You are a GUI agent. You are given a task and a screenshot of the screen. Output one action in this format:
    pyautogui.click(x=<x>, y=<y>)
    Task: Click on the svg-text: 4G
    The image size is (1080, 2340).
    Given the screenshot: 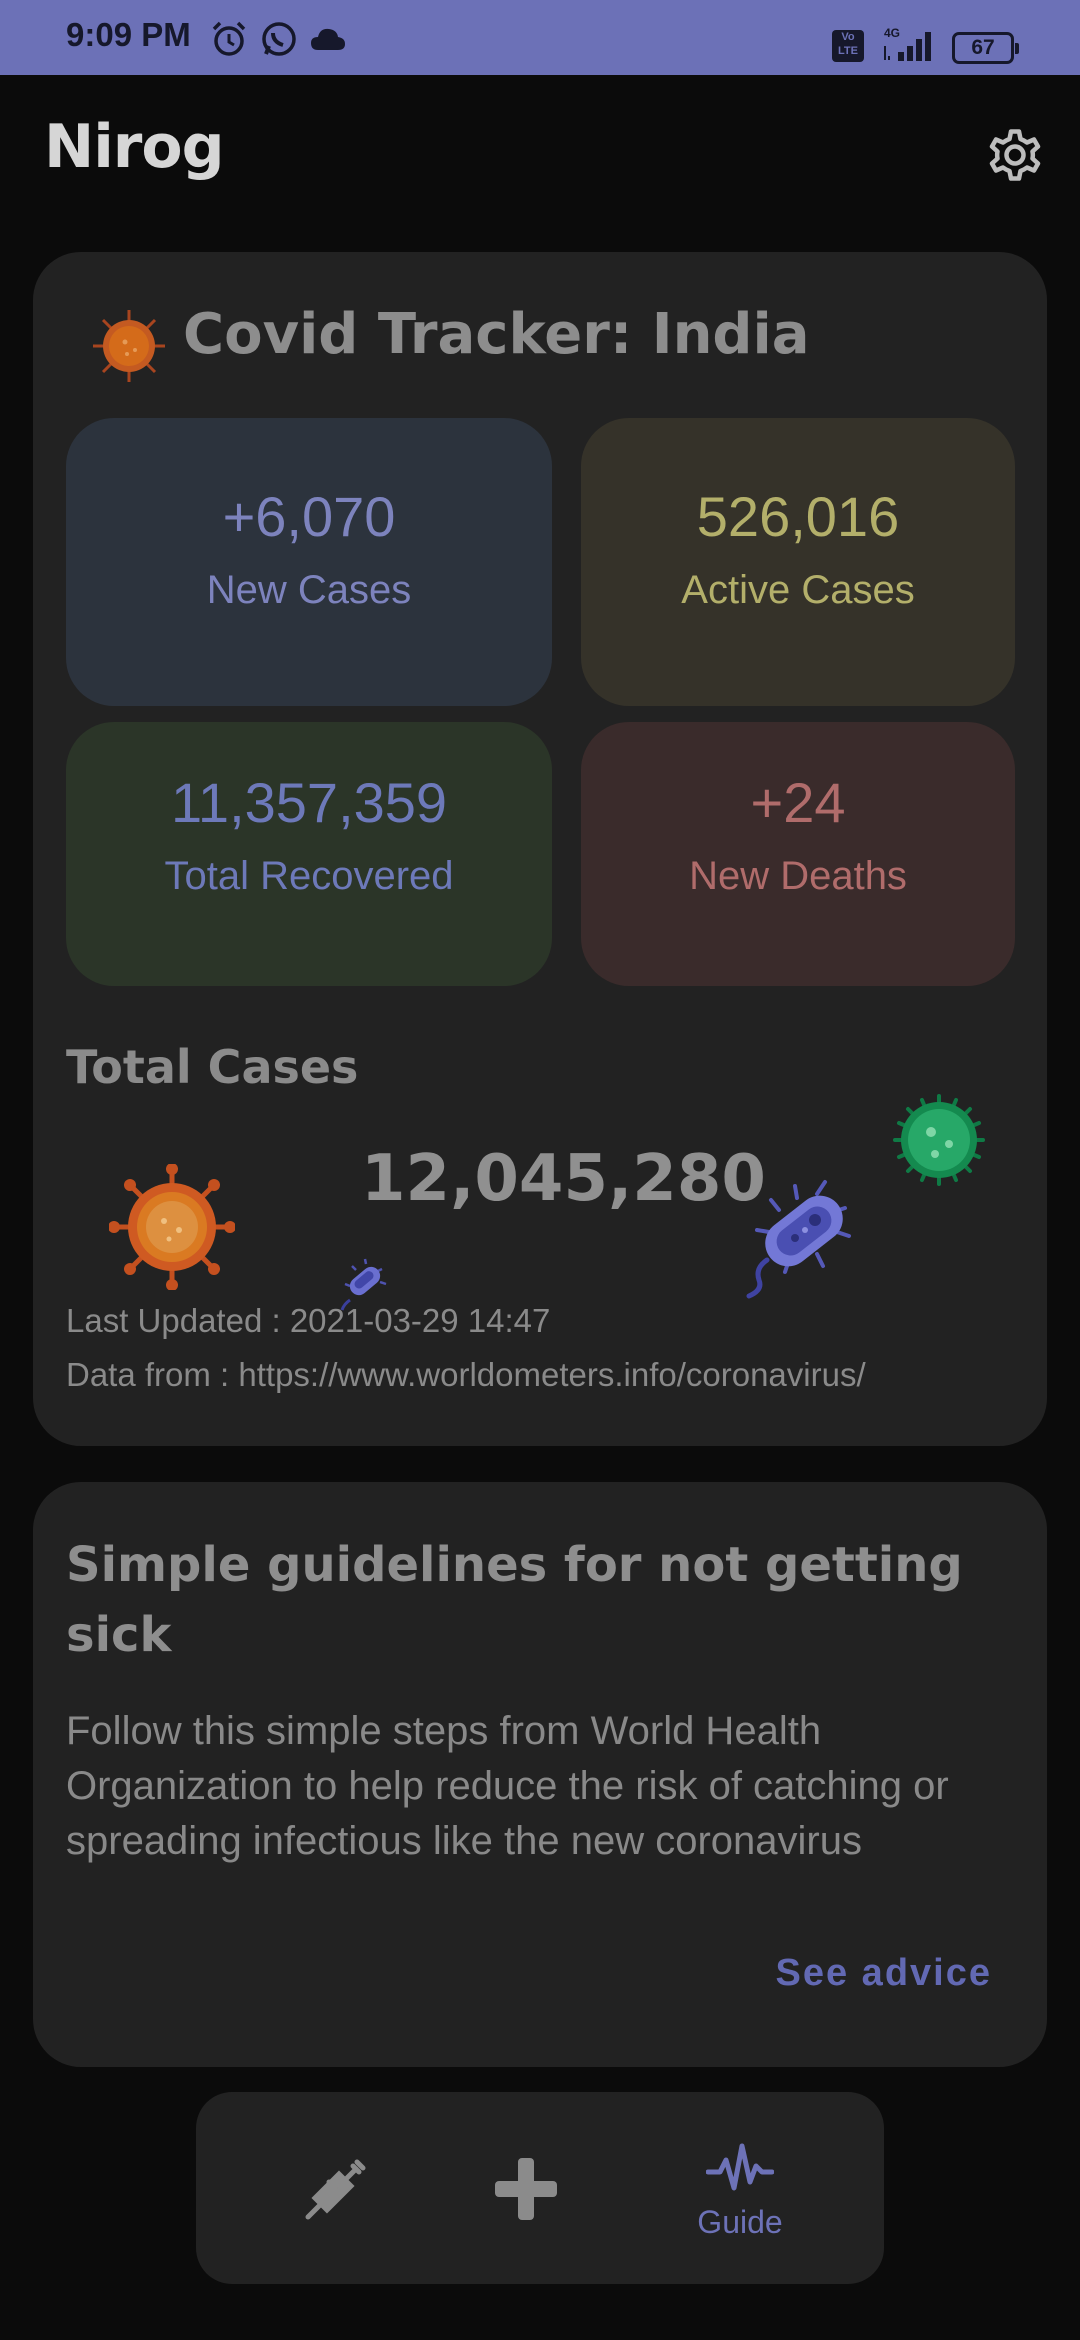 What is the action you would take?
    pyautogui.click(x=892, y=33)
    